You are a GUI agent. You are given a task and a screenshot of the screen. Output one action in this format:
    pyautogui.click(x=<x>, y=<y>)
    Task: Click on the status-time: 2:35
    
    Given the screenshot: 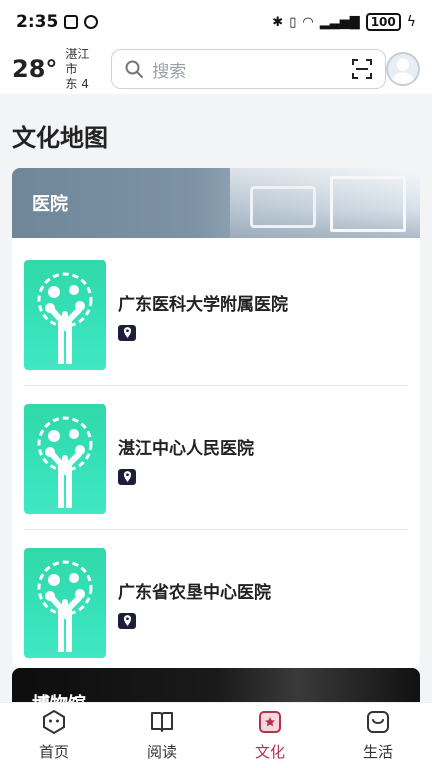 What is the action you would take?
    pyautogui.click(x=37, y=22)
    